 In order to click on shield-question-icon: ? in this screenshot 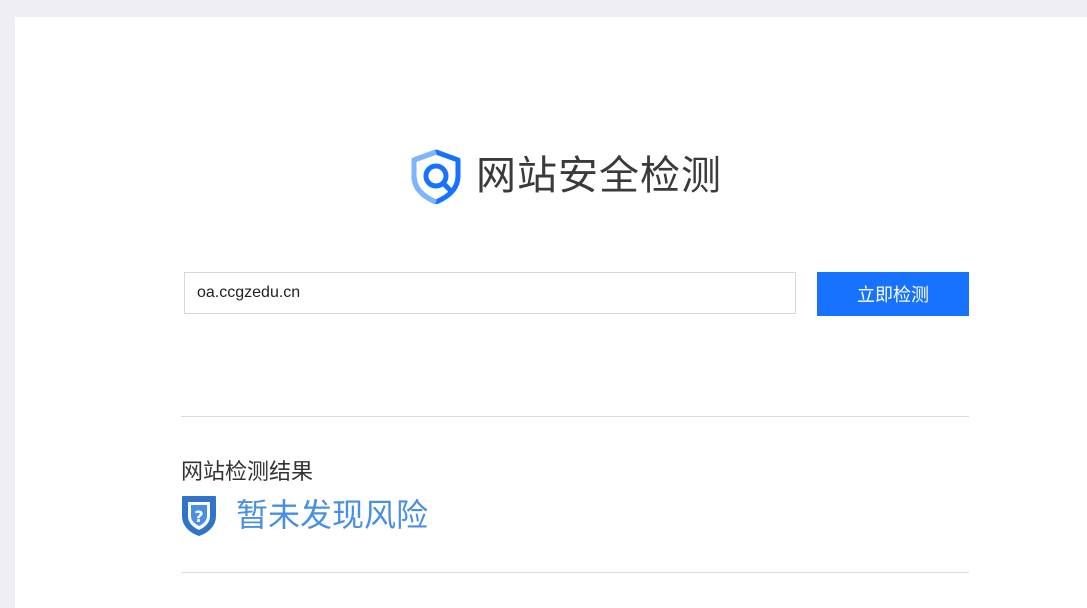, I will do `click(199, 515)`.